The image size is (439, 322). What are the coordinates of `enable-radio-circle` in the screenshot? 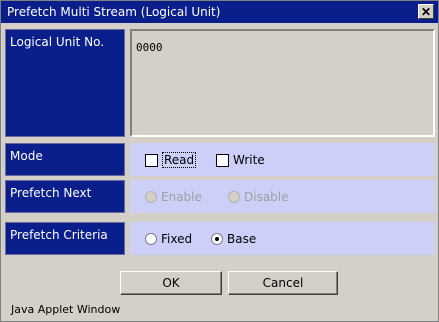 It's located at (151, 197).